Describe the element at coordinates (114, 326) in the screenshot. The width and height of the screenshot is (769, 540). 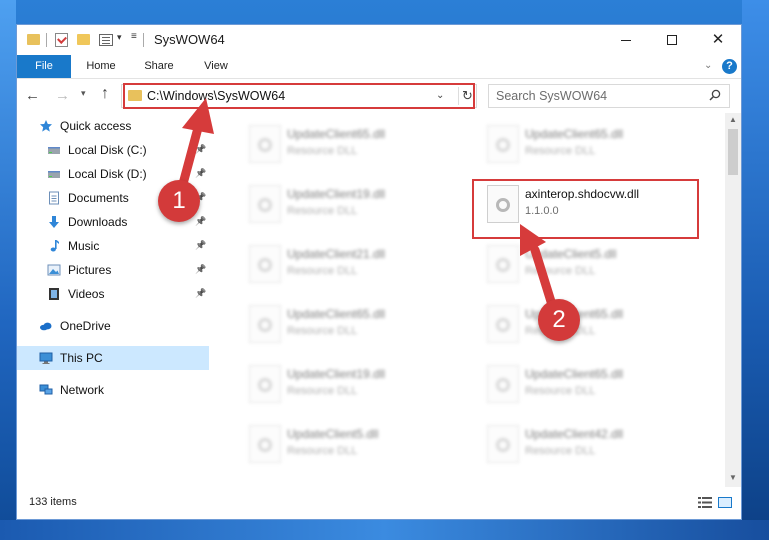
I see `sidebar-item: OneDrive` at that location.